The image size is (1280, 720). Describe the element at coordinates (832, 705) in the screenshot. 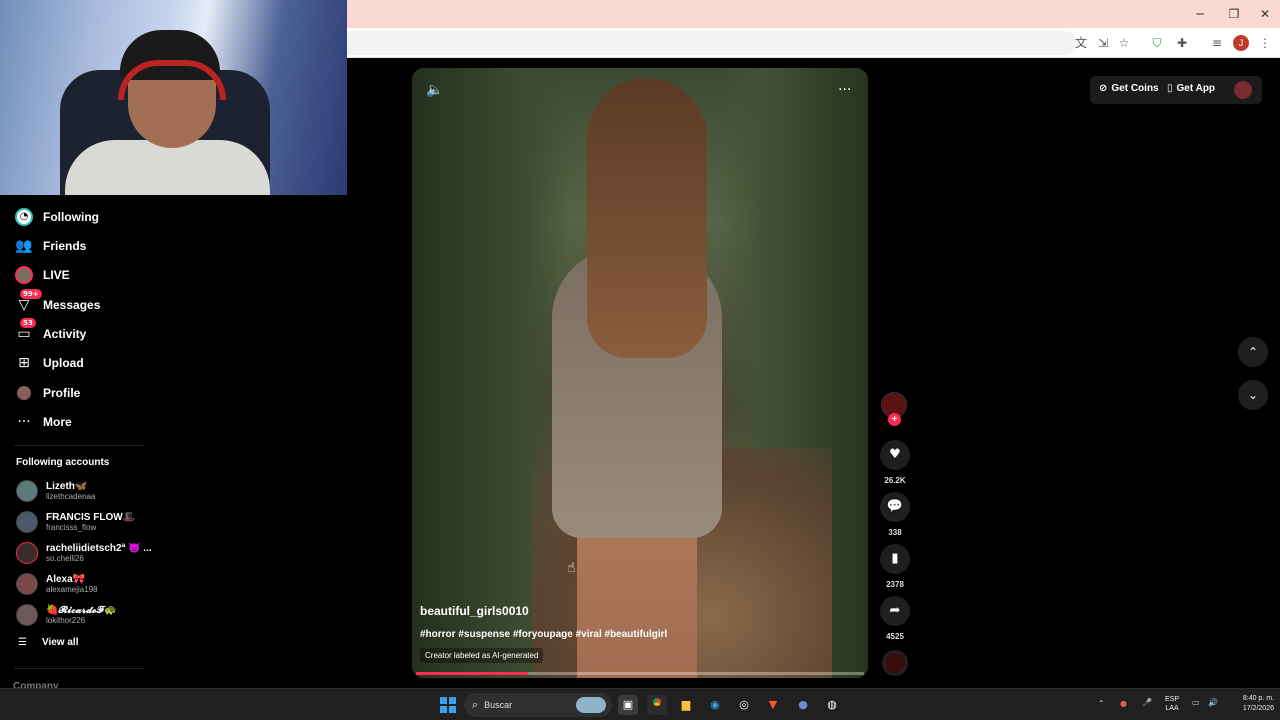

I see `obs-icon: ◍` at that location.